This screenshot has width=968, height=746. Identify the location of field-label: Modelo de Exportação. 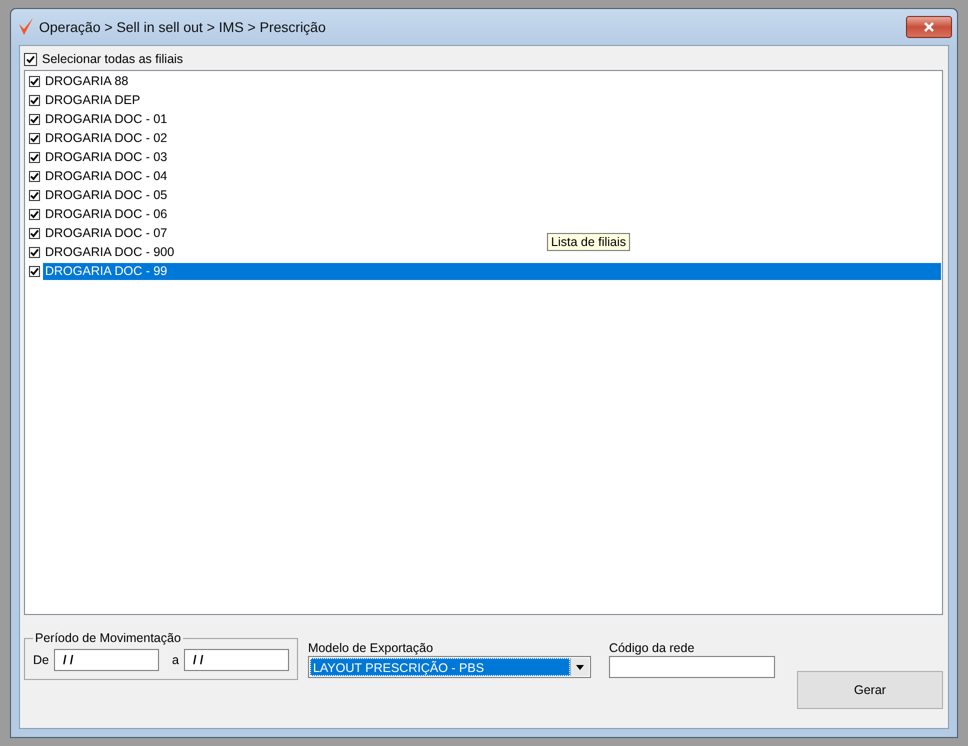
(371, 648).